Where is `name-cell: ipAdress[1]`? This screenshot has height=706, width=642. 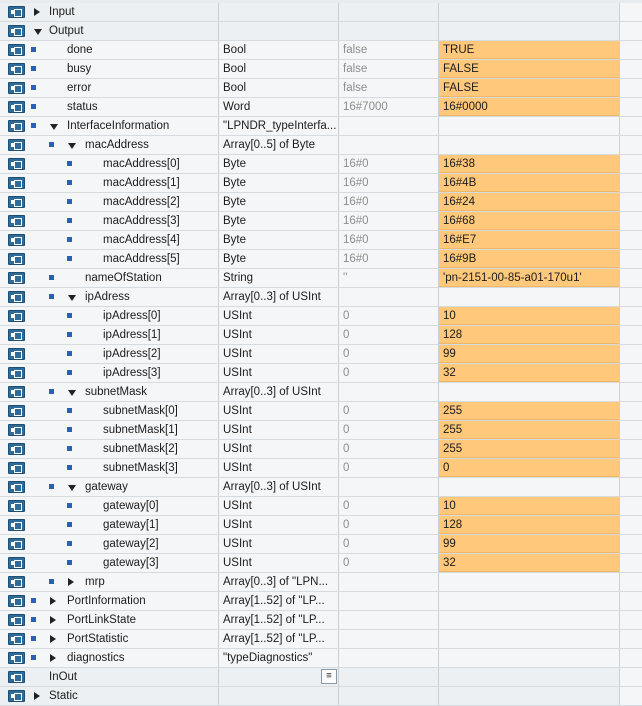 name-cell: ipAdress[1] is located at coordinates (123, 335).